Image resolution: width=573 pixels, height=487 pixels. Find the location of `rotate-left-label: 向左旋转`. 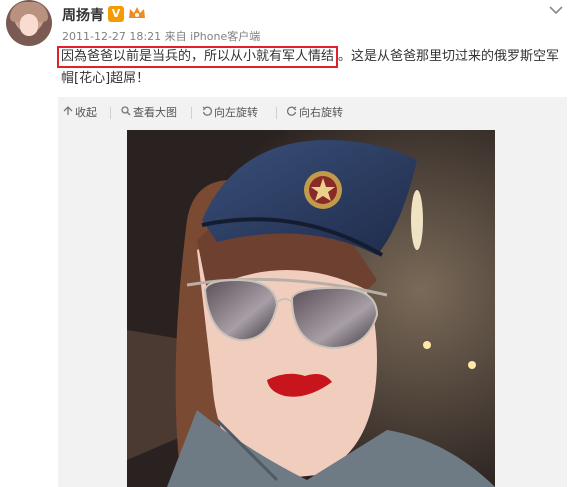

rotate-left-label: 向左旋转 is located at coordinates (236, 112).